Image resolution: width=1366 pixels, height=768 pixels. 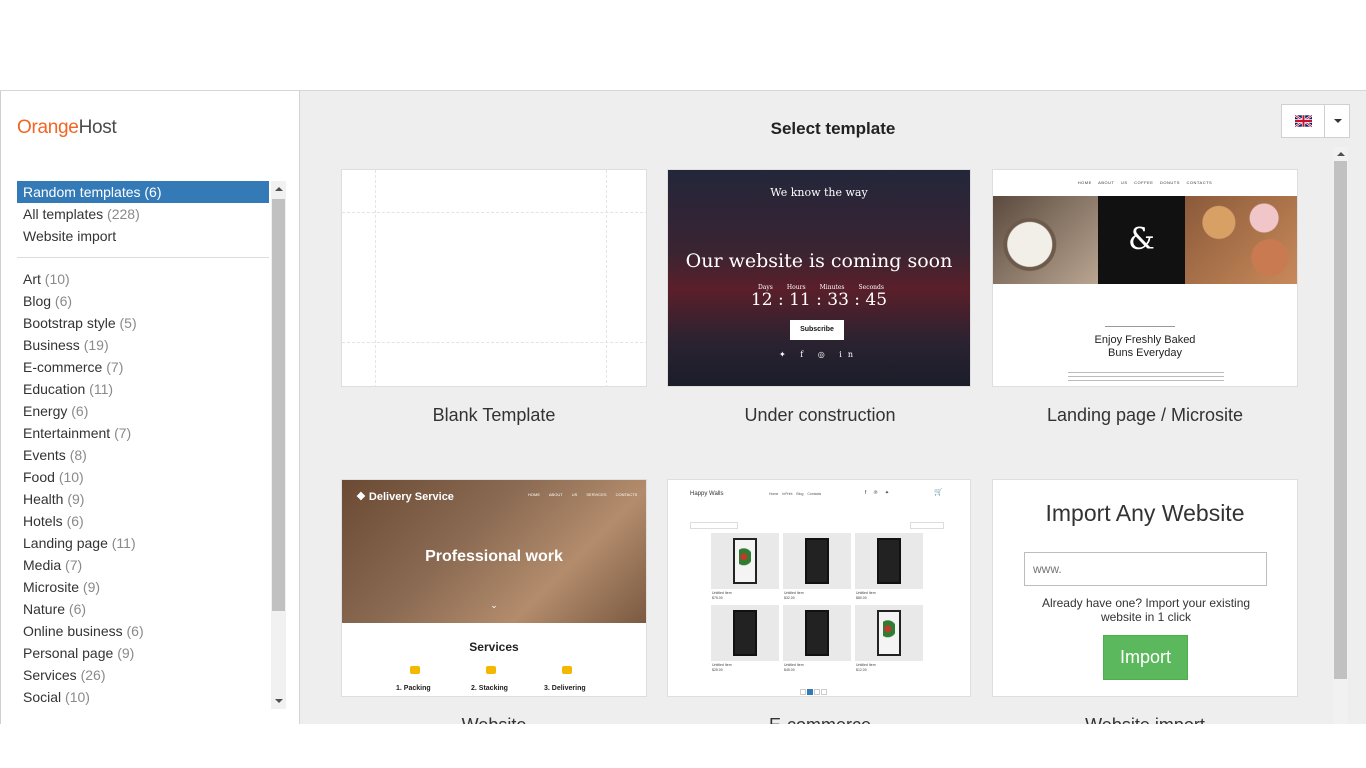 What do you see at coordinates (1145, 657) in the screenshot?
I see `import-button: Import` at bounding box center [1145, 657].